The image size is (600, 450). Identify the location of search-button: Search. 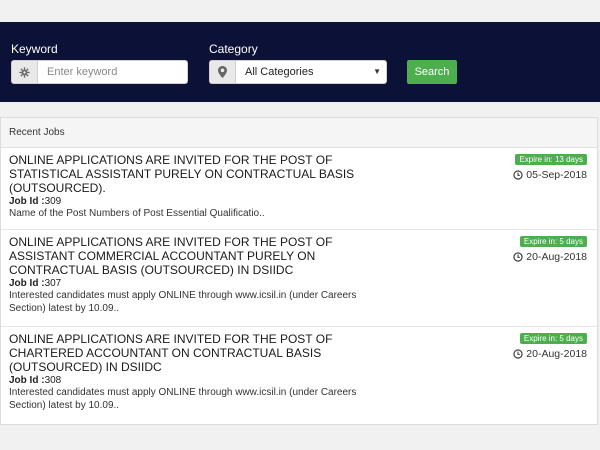
(432, 72).